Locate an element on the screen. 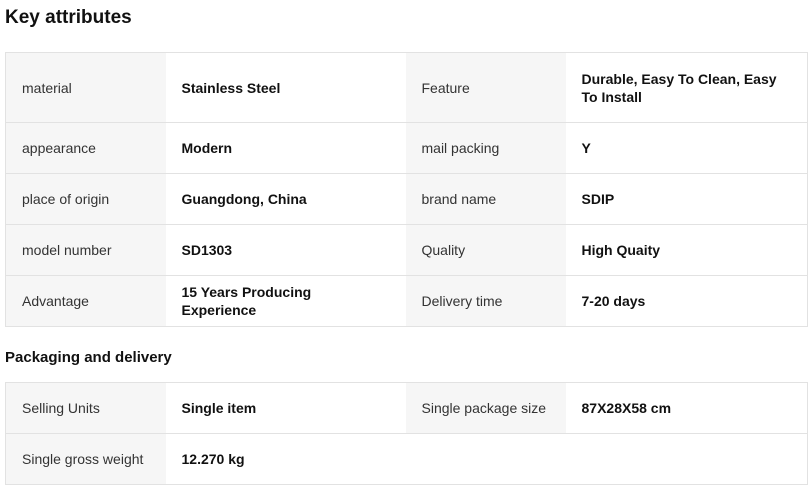 This screenshot has height=488, width=809. packaging-heading: Packaging and delivery is located at coordinates (88, 357).